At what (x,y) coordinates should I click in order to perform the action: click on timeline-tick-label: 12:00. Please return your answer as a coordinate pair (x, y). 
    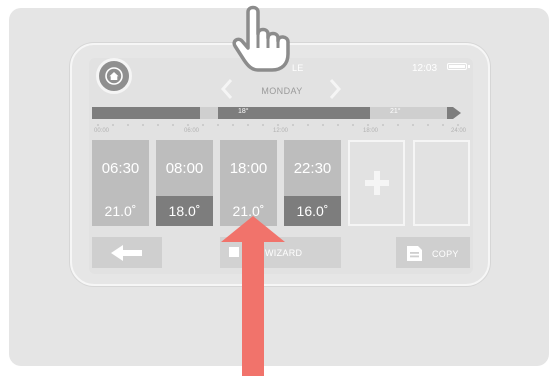
    Looking at the image, I should click on (281, 131).